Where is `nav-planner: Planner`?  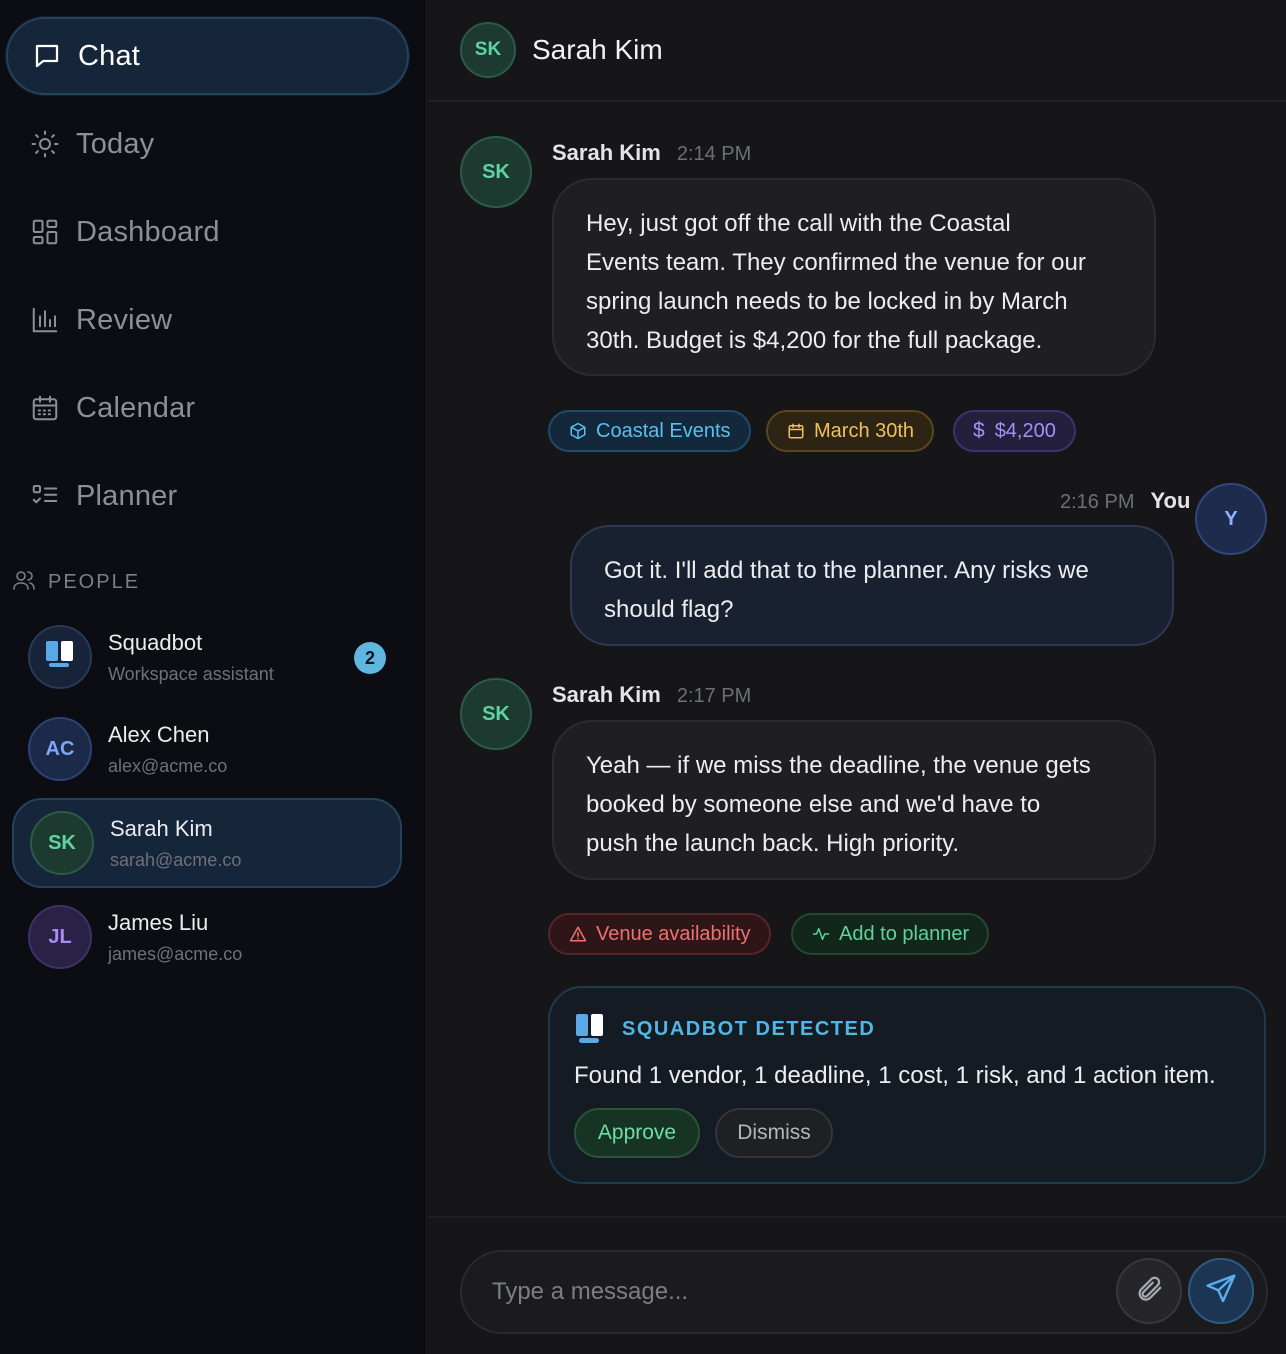
nav-planner: Planner is located at coordinates (207, 496).